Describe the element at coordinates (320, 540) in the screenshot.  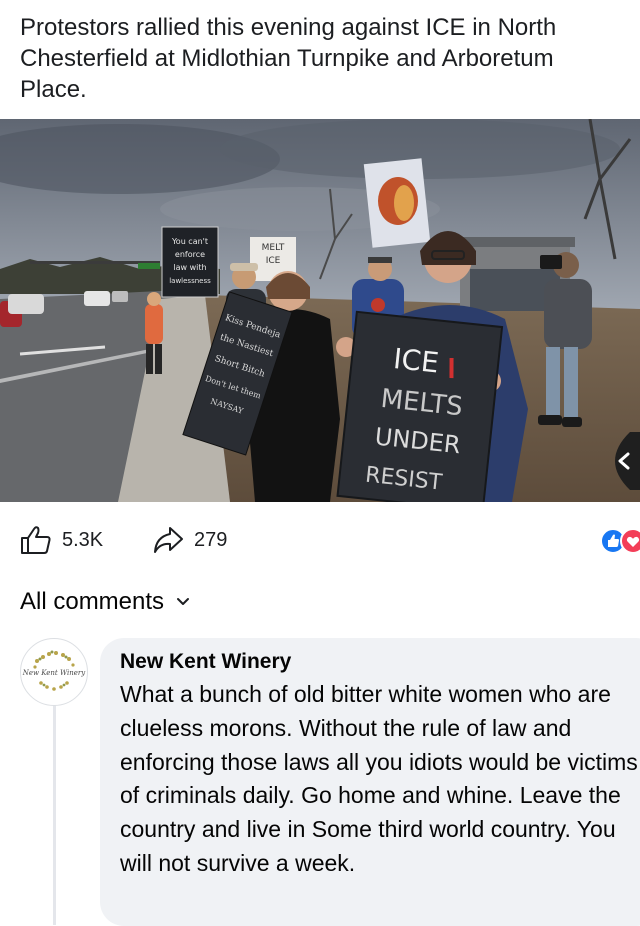
I see `post-action-bar: 5.3K 279` at that location.